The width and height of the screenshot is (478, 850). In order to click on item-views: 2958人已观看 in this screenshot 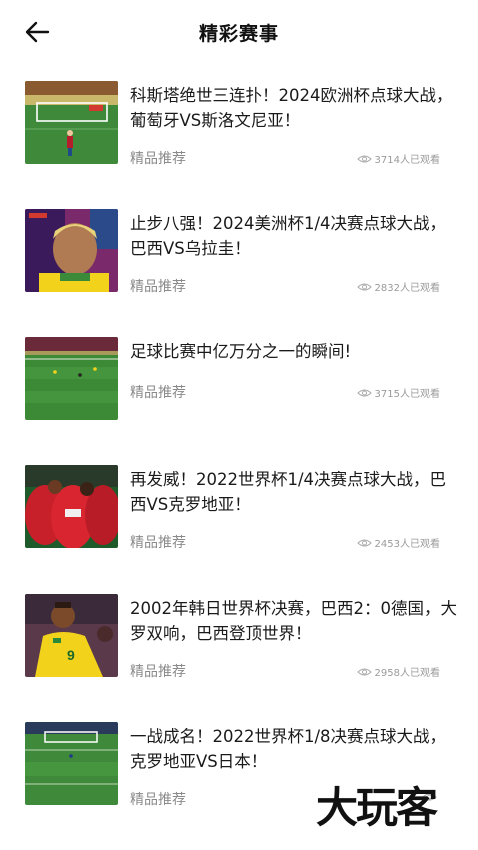, I will do `click(398, 671)`.